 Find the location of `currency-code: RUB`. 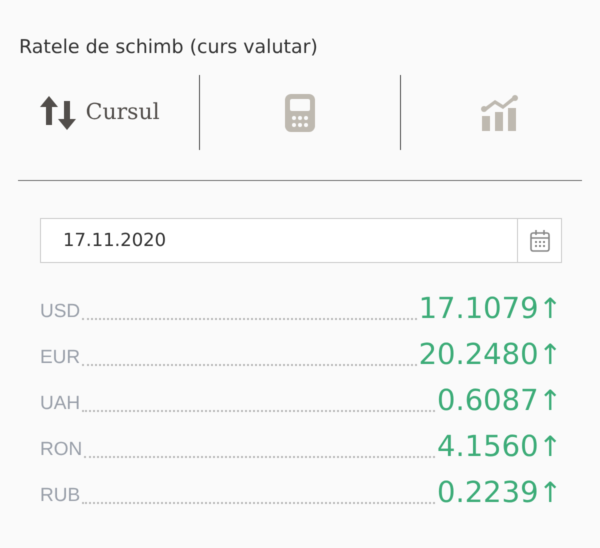

currency-code: RUB is located at coordinates (60, 496).